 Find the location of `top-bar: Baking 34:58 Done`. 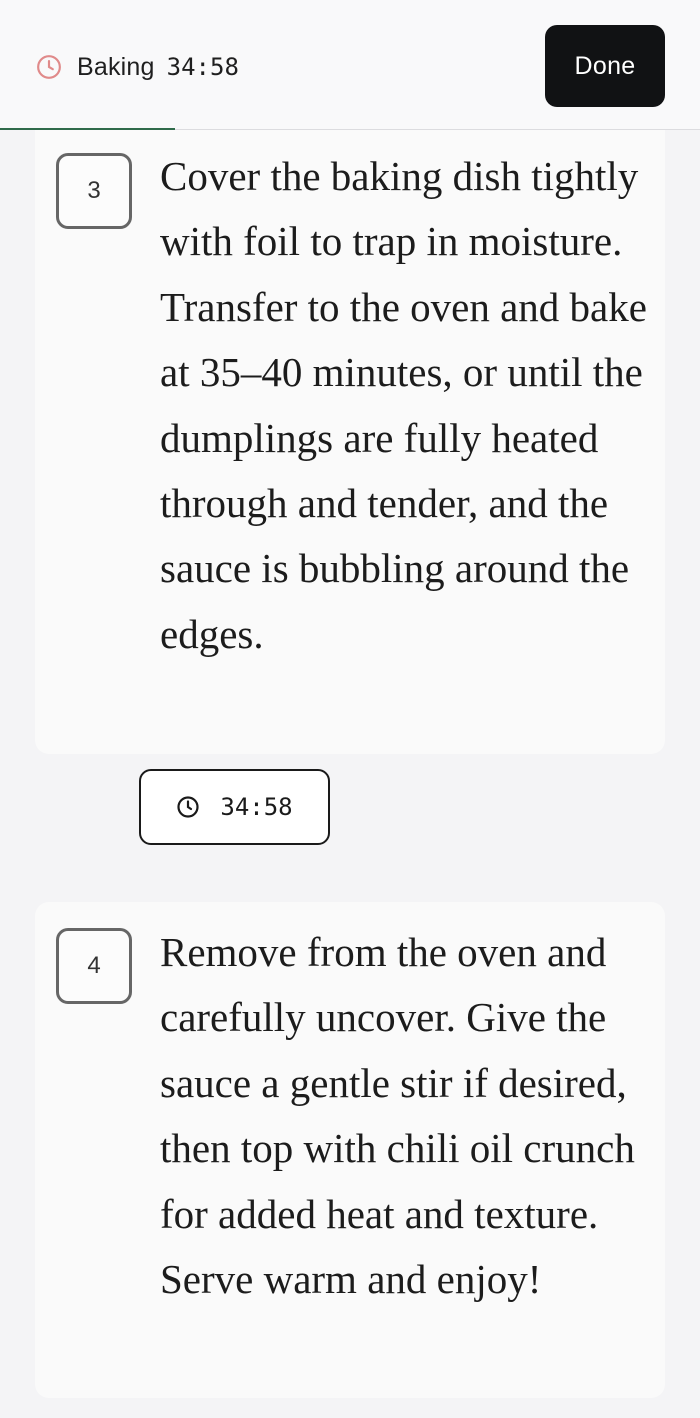

top-bar: Baking 34:58 Done is located at coordinates (350, 65).